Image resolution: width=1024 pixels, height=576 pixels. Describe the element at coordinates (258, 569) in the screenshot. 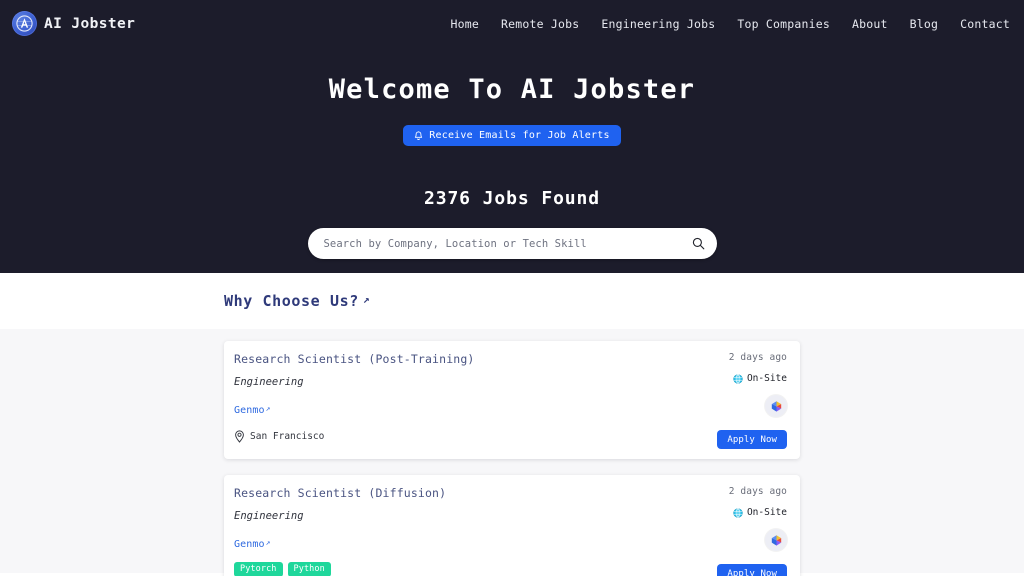

I see `job-tag: Pytorch` at that location.